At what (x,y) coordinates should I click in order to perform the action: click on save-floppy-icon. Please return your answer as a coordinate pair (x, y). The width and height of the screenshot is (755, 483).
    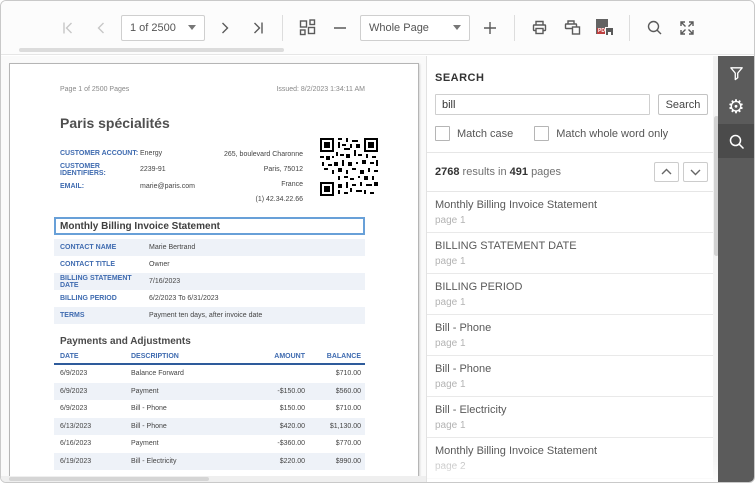
    Looking at the image, I should click on (609, 31).